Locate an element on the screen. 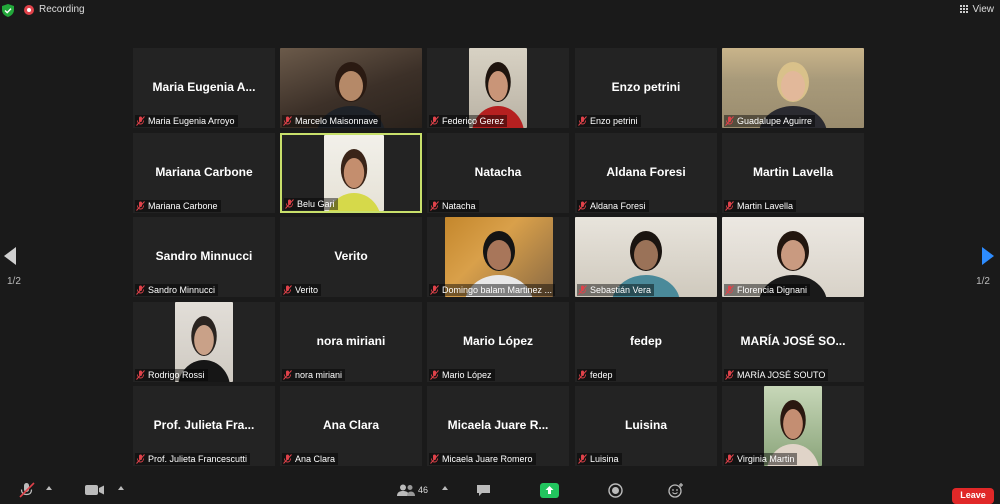 This screenshot has width=1000, height=504. participant-name-label: Natacha is located at coordinates (459, 206).